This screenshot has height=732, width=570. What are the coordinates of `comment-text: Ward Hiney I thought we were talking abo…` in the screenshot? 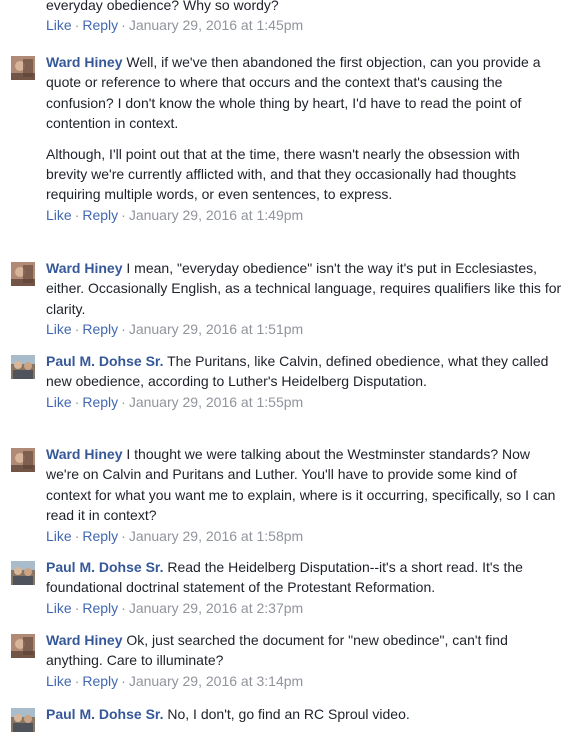 It's located at (305, 485).